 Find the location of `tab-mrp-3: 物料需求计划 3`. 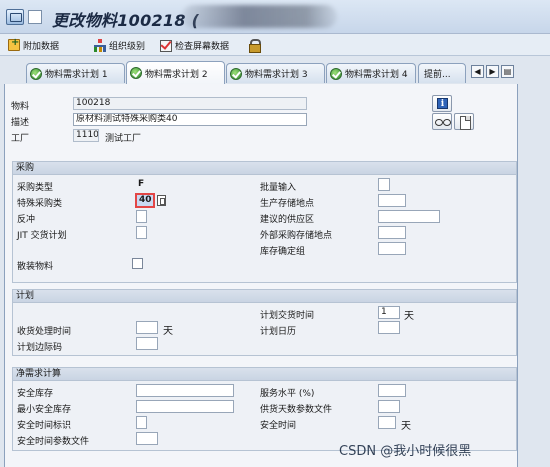

tab-mrp-3: 物料需求计划 3 is located at coordinates (275, 73).